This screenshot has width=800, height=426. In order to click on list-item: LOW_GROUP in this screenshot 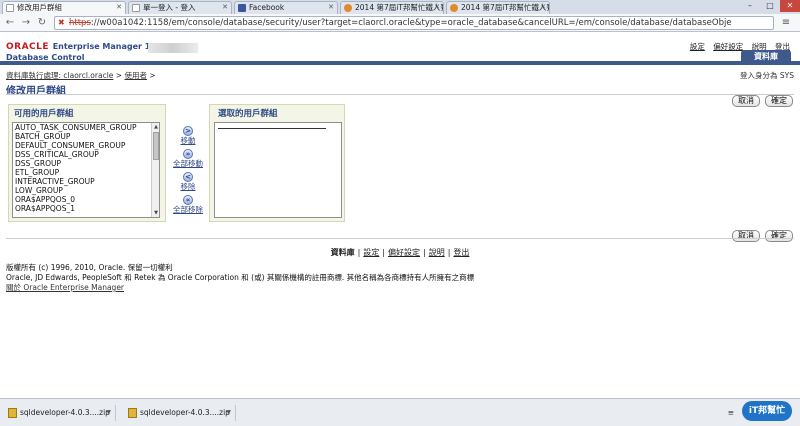, I will do `click(86, 190)`.